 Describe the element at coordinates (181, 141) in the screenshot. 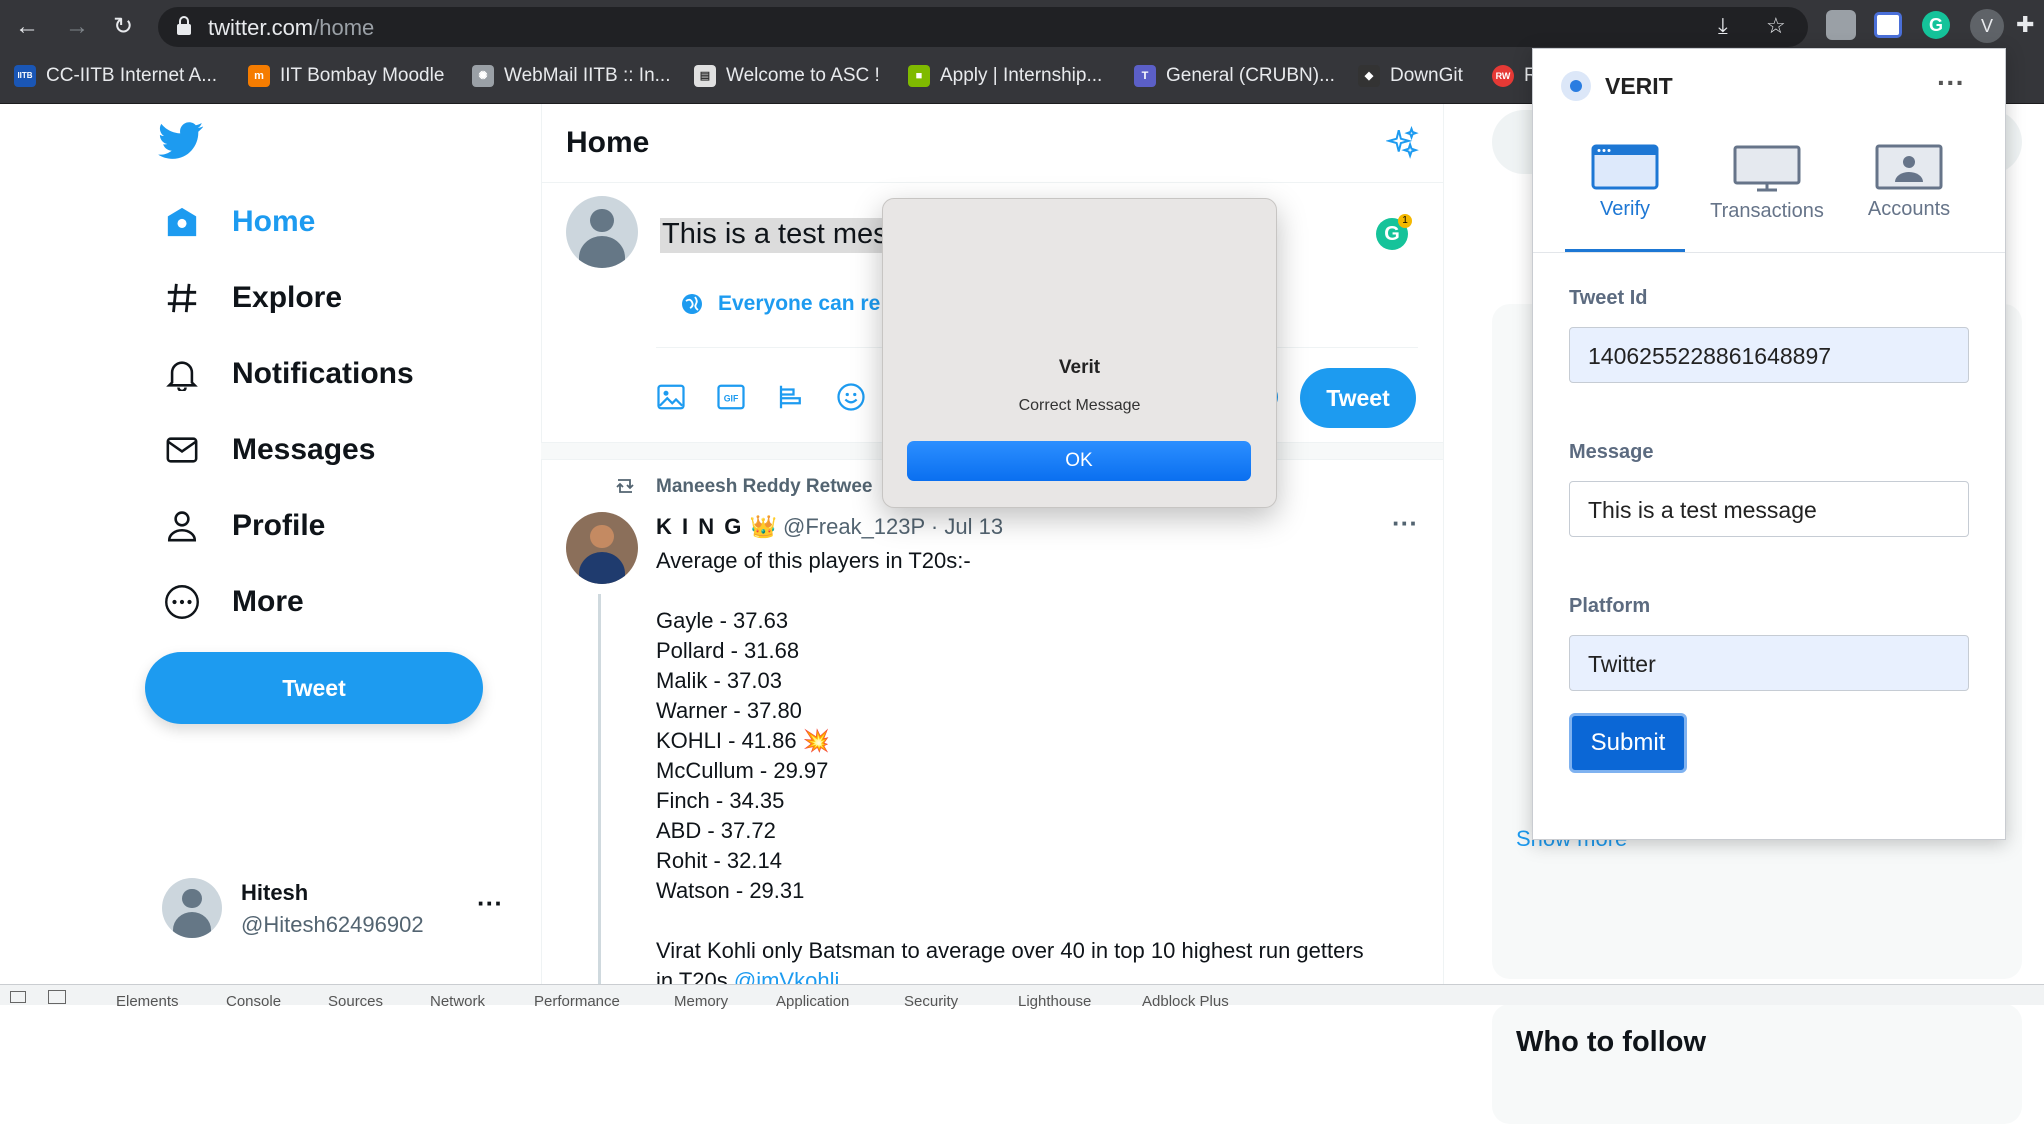

I see `twitter-bird-icon` at that location.